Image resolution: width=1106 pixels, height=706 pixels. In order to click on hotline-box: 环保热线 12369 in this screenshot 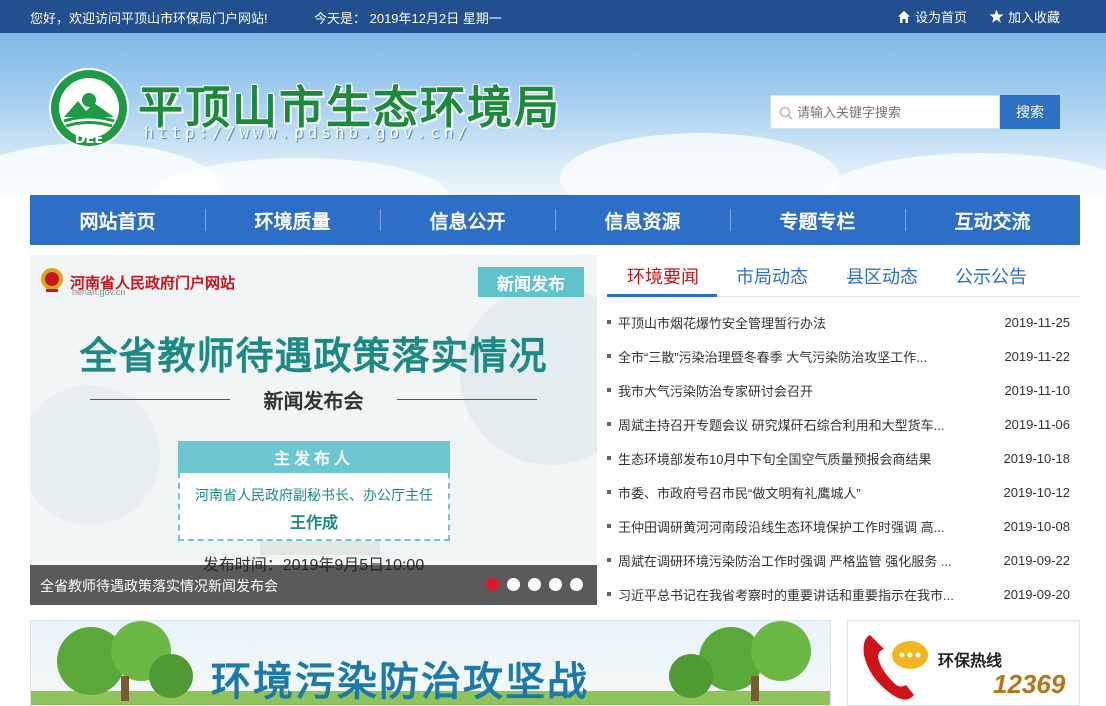, I will do `click(963, 663)`.